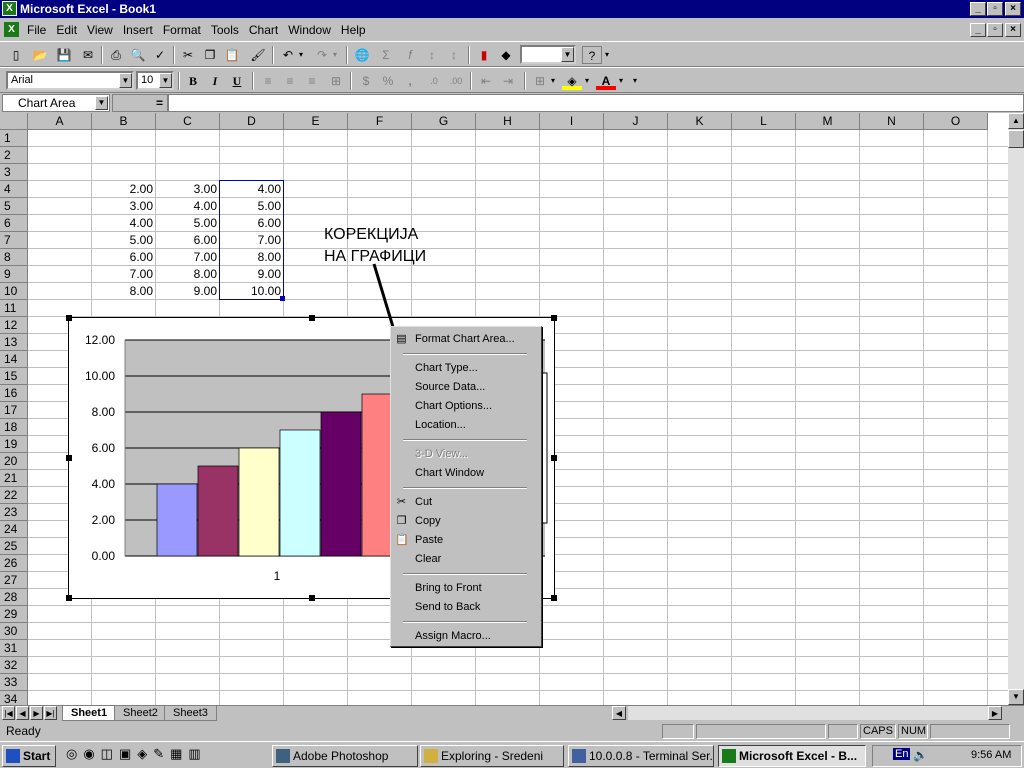 The height and width of the screenshot is (768, 1024). What do you see at coordinates (366, 81) in the screenshot?
I see `currency-button: $` at bounding box center [366, 81].